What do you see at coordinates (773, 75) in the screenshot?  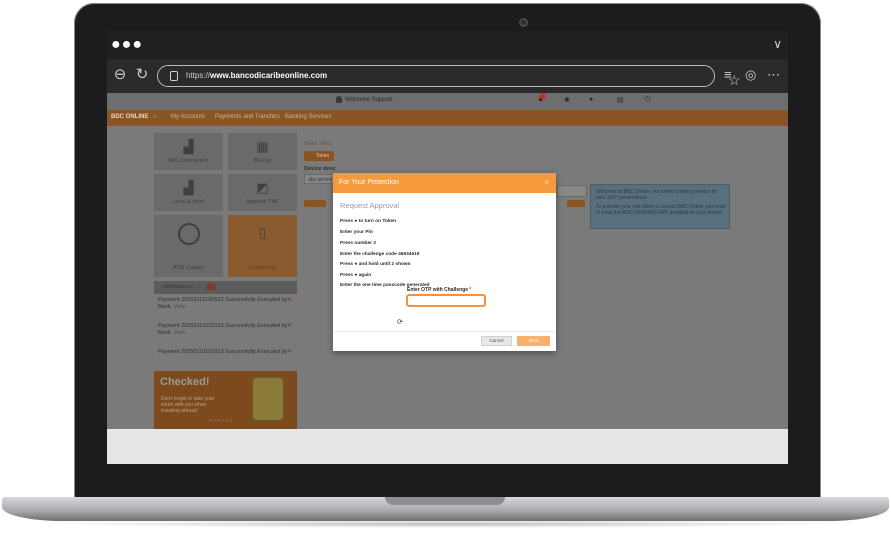 I see `more-icon: ⋯` at bounding box center [773, 75].